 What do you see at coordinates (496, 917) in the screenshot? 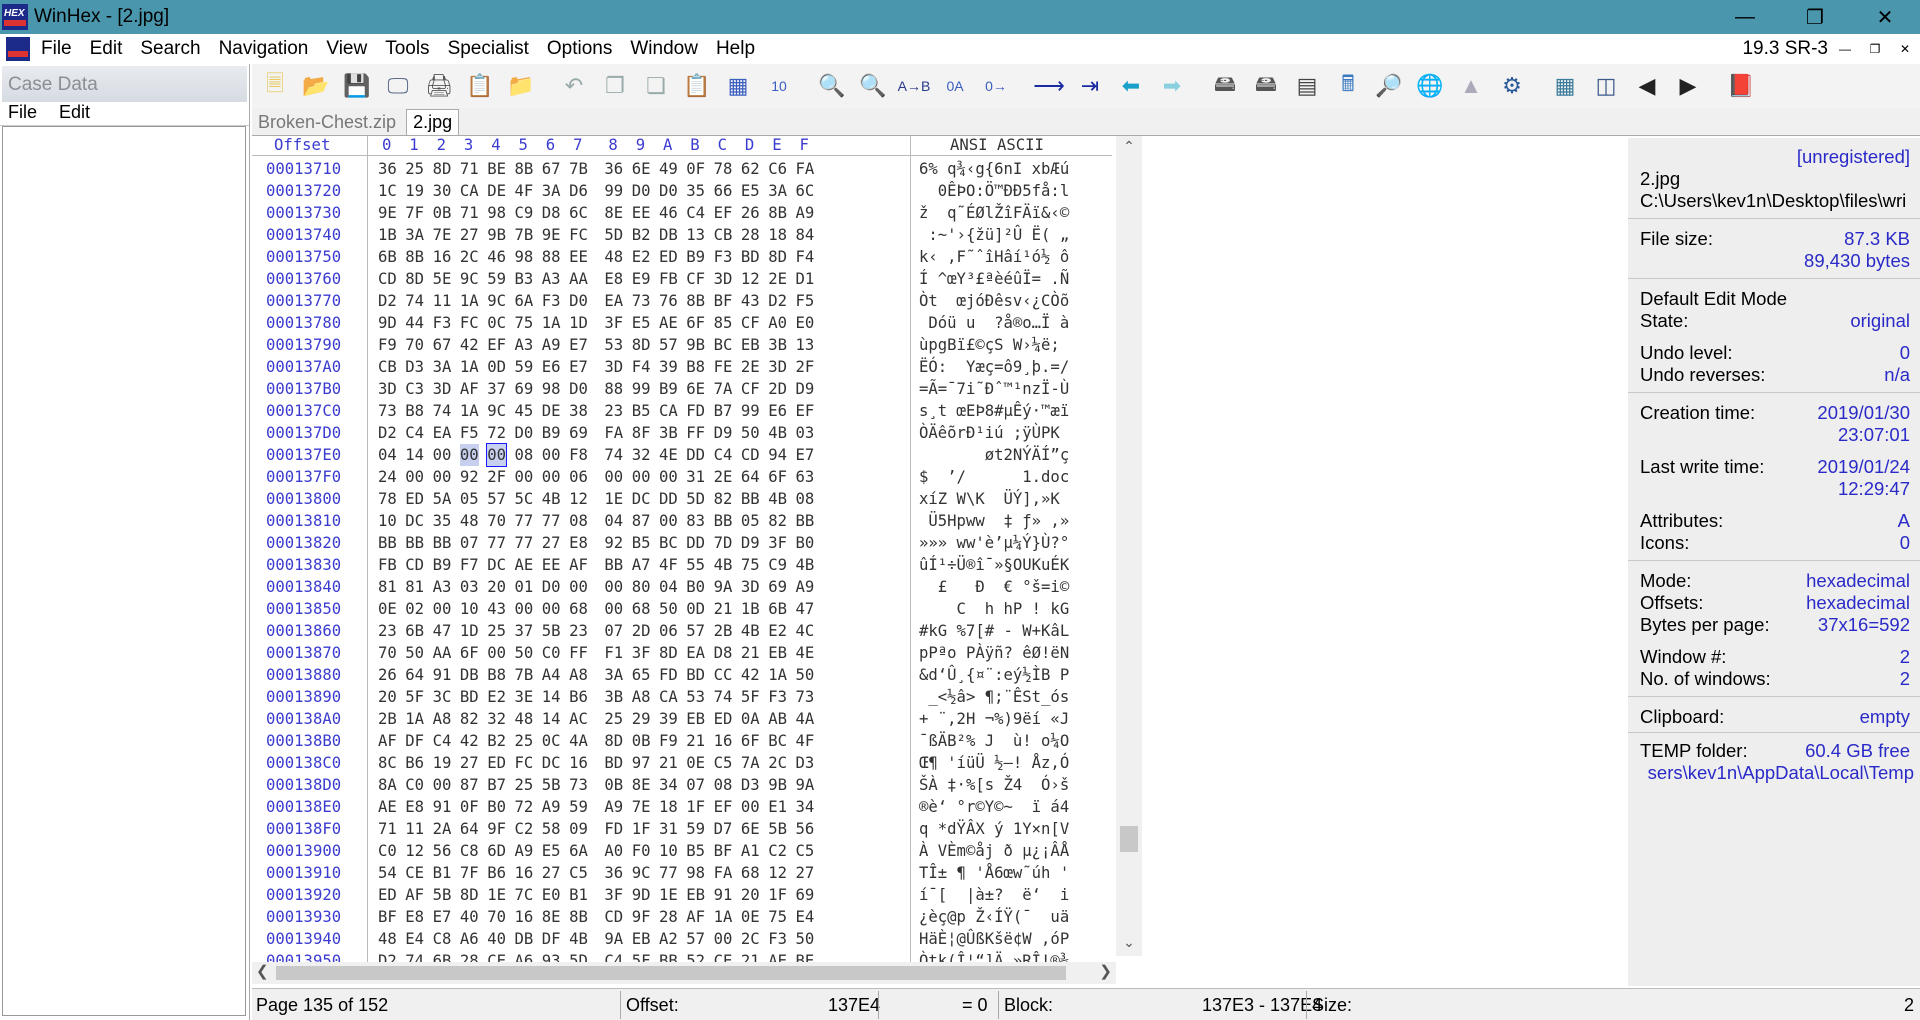
I see `hex-byte: 70` at bounding box center [496, 917].